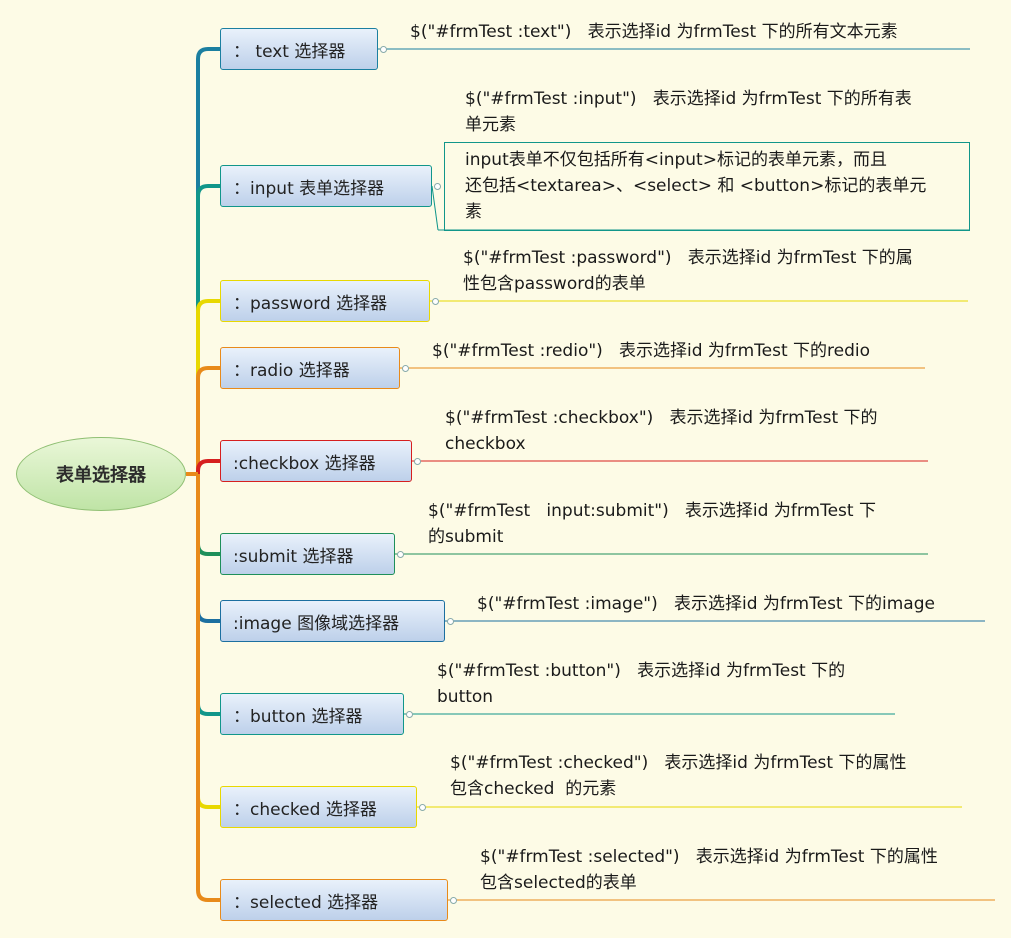 The height and width of the screenshot is (938, 1011). Describe the element at coordinates (299, 49) in the screenshot. I see `node-text-selector: ： text 选择器` at that location.